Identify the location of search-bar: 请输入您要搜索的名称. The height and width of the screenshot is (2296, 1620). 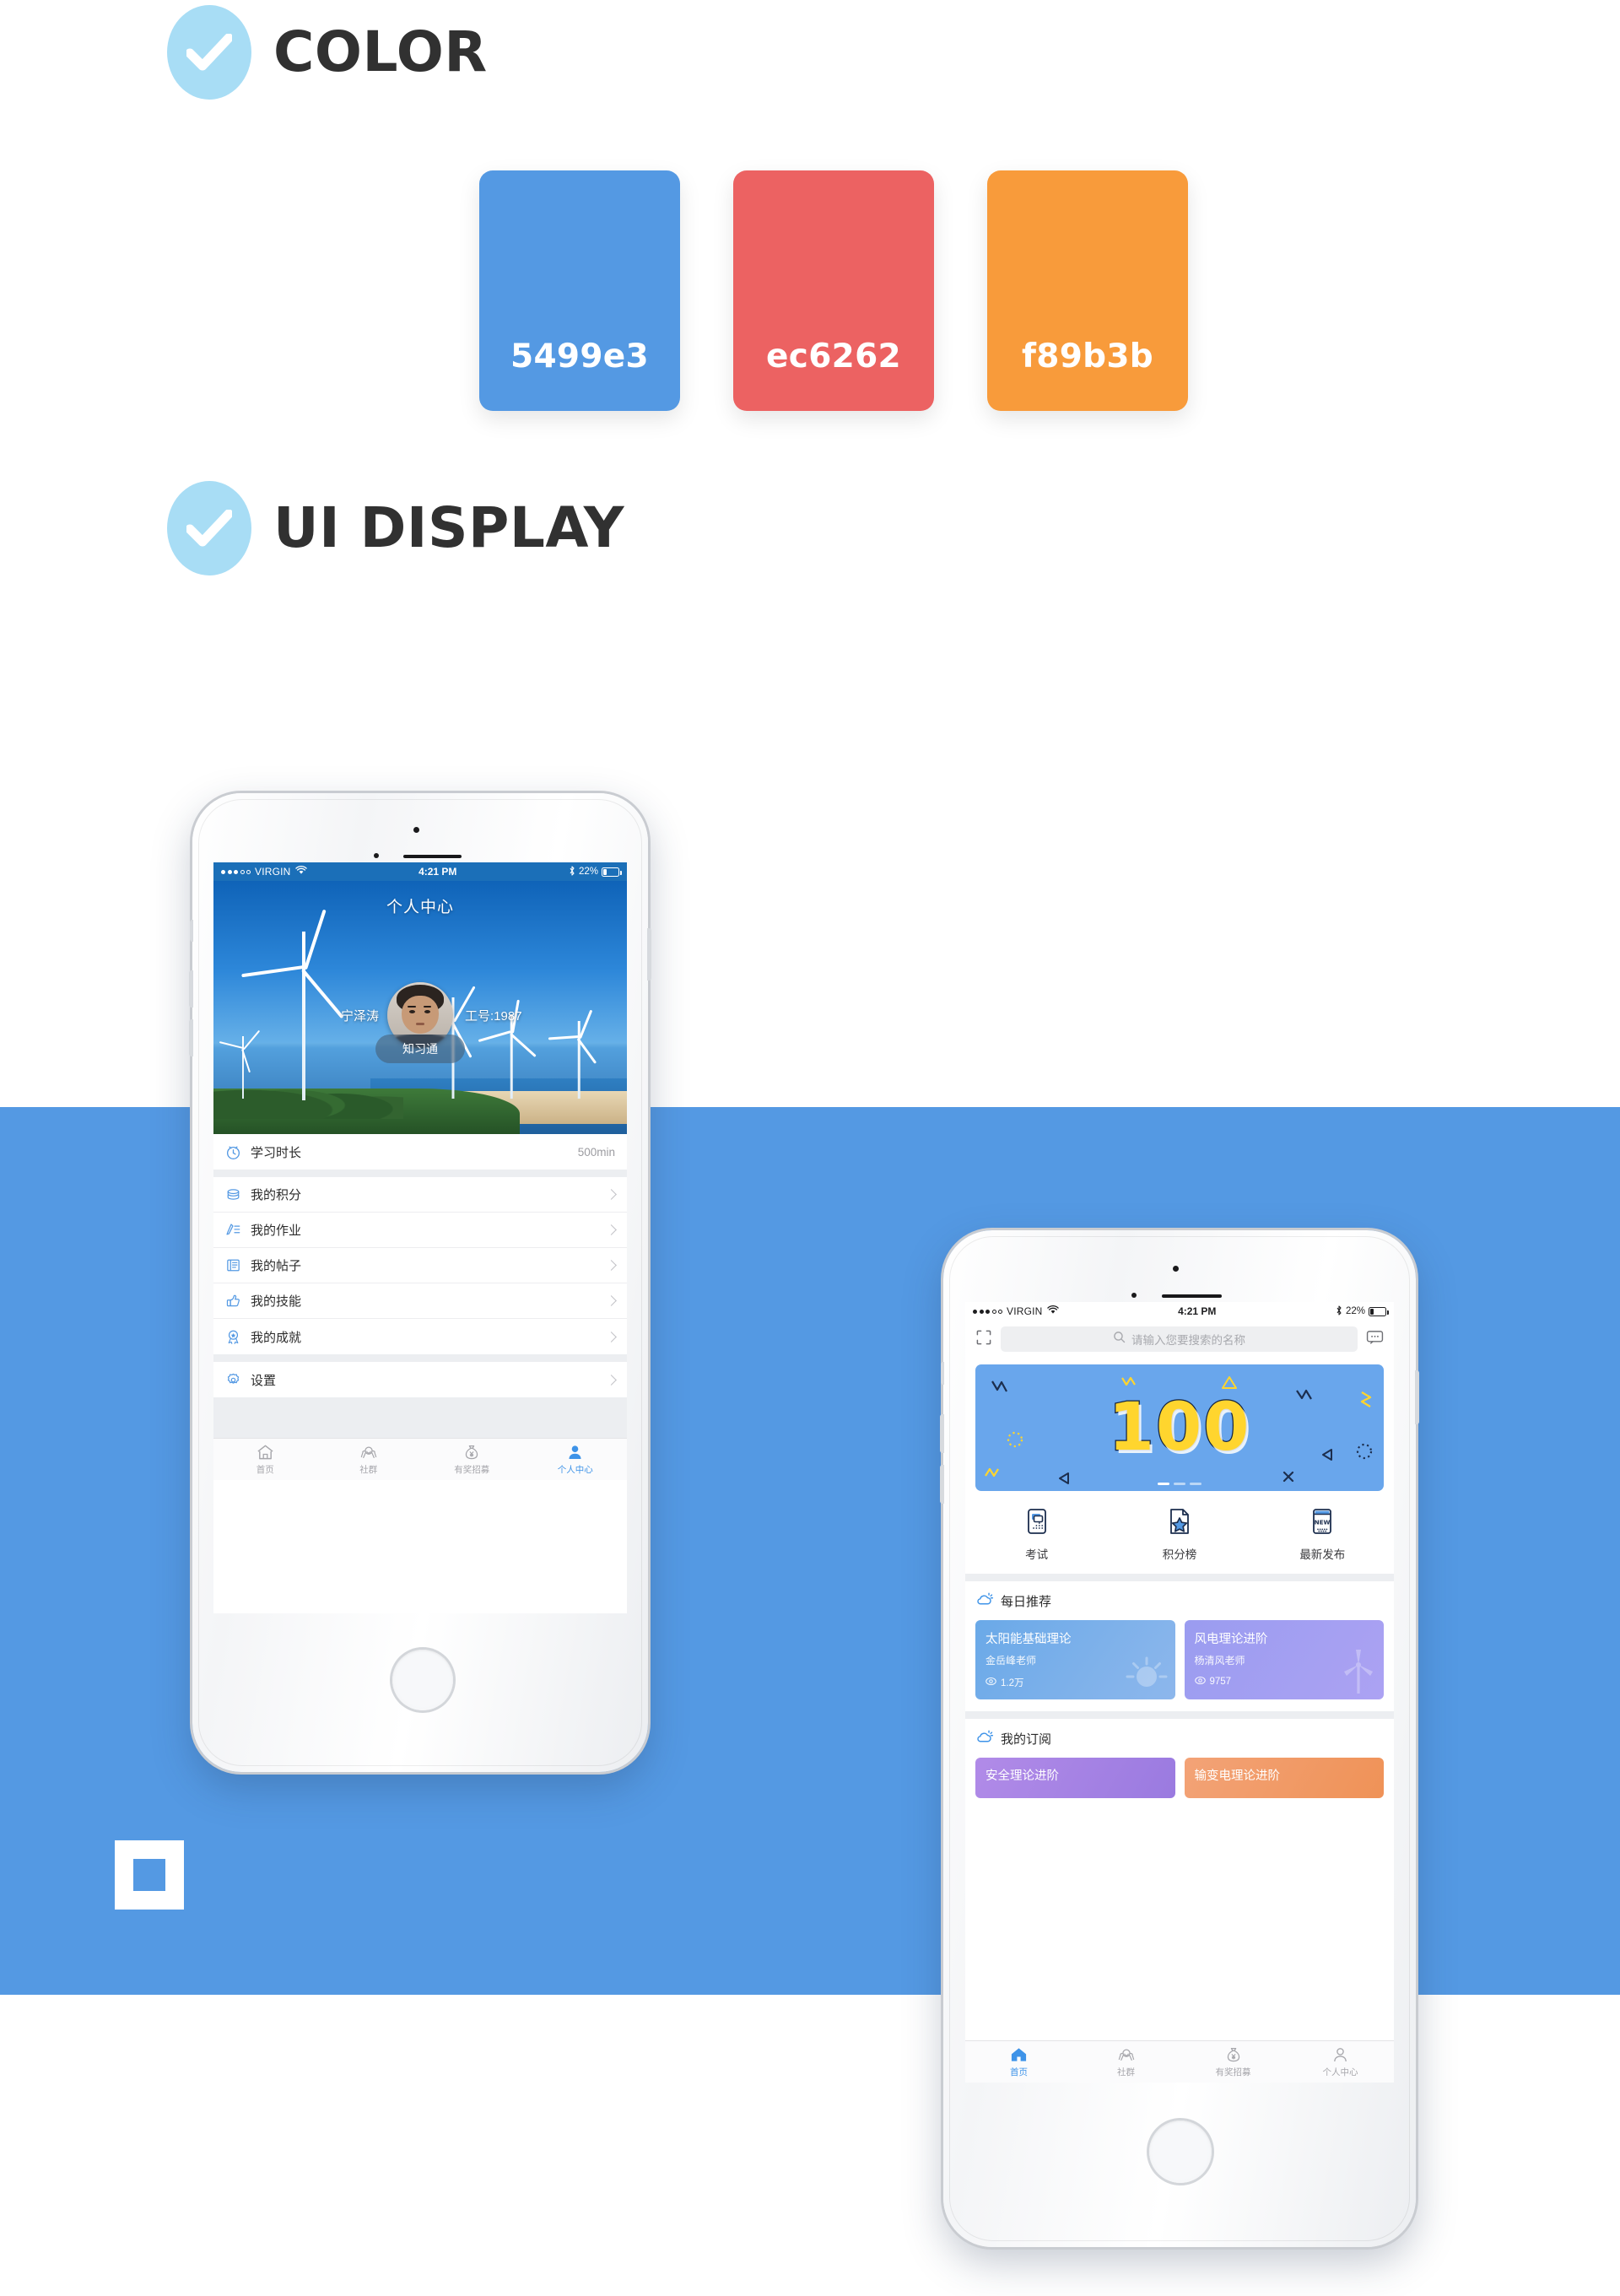
(1179, 1339).